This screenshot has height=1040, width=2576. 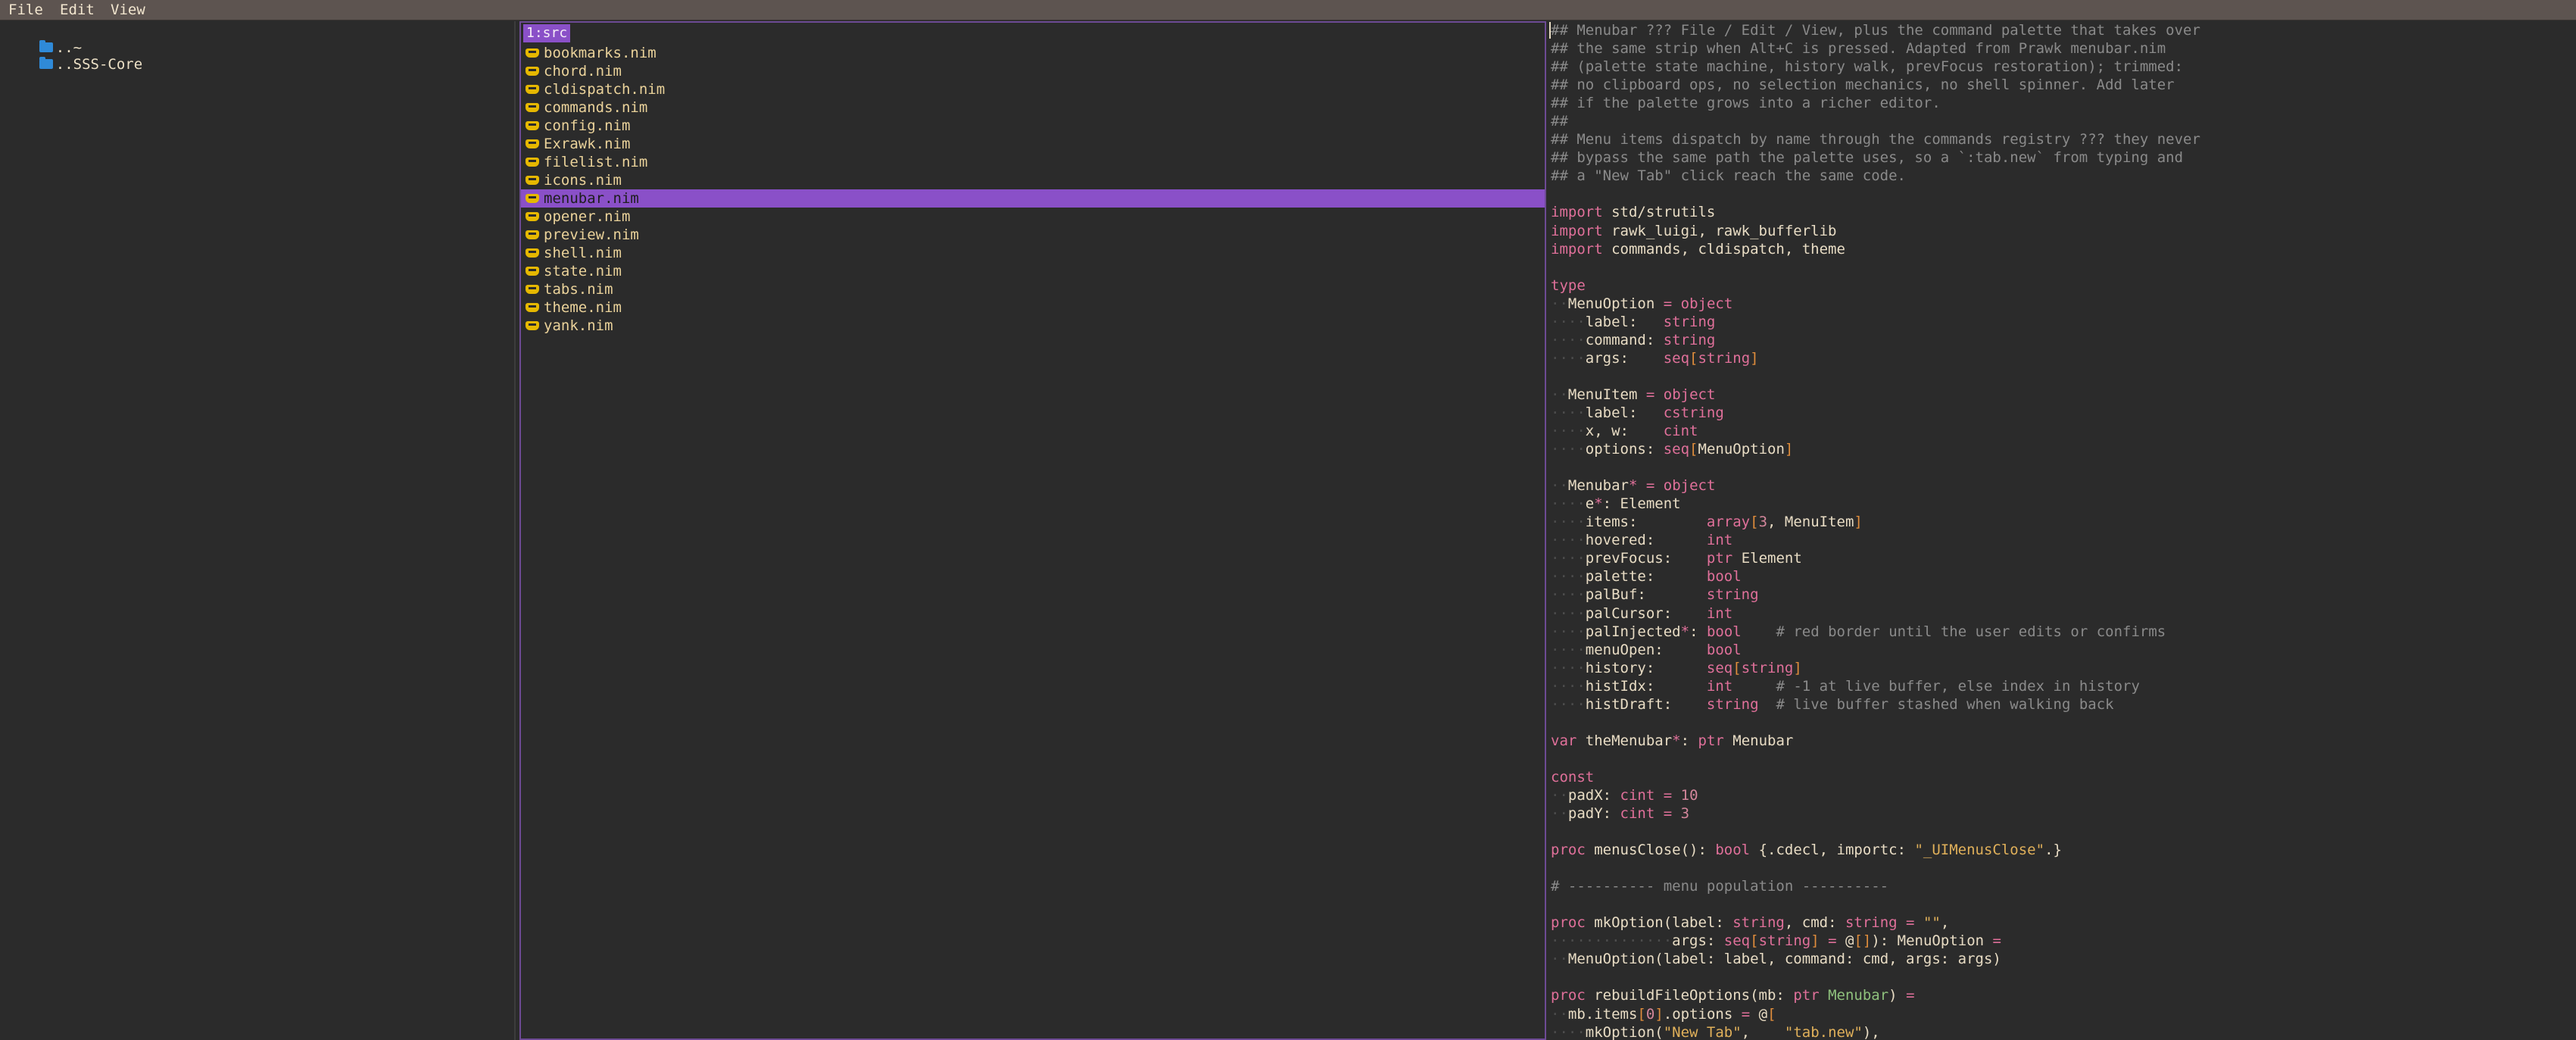 I want to click on tab-src: 1:src, so click(x=547, y=33).